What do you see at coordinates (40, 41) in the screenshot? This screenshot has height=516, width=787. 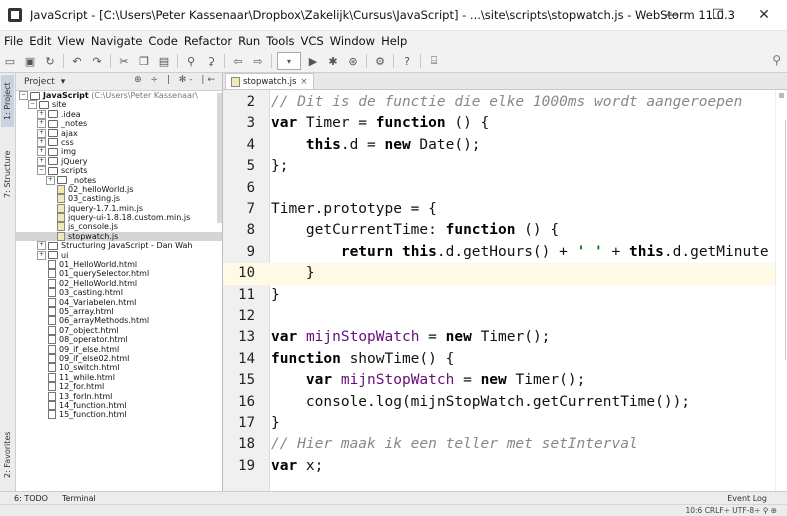 I see `menu-edit: Edit` at bounding box center [40, 41].